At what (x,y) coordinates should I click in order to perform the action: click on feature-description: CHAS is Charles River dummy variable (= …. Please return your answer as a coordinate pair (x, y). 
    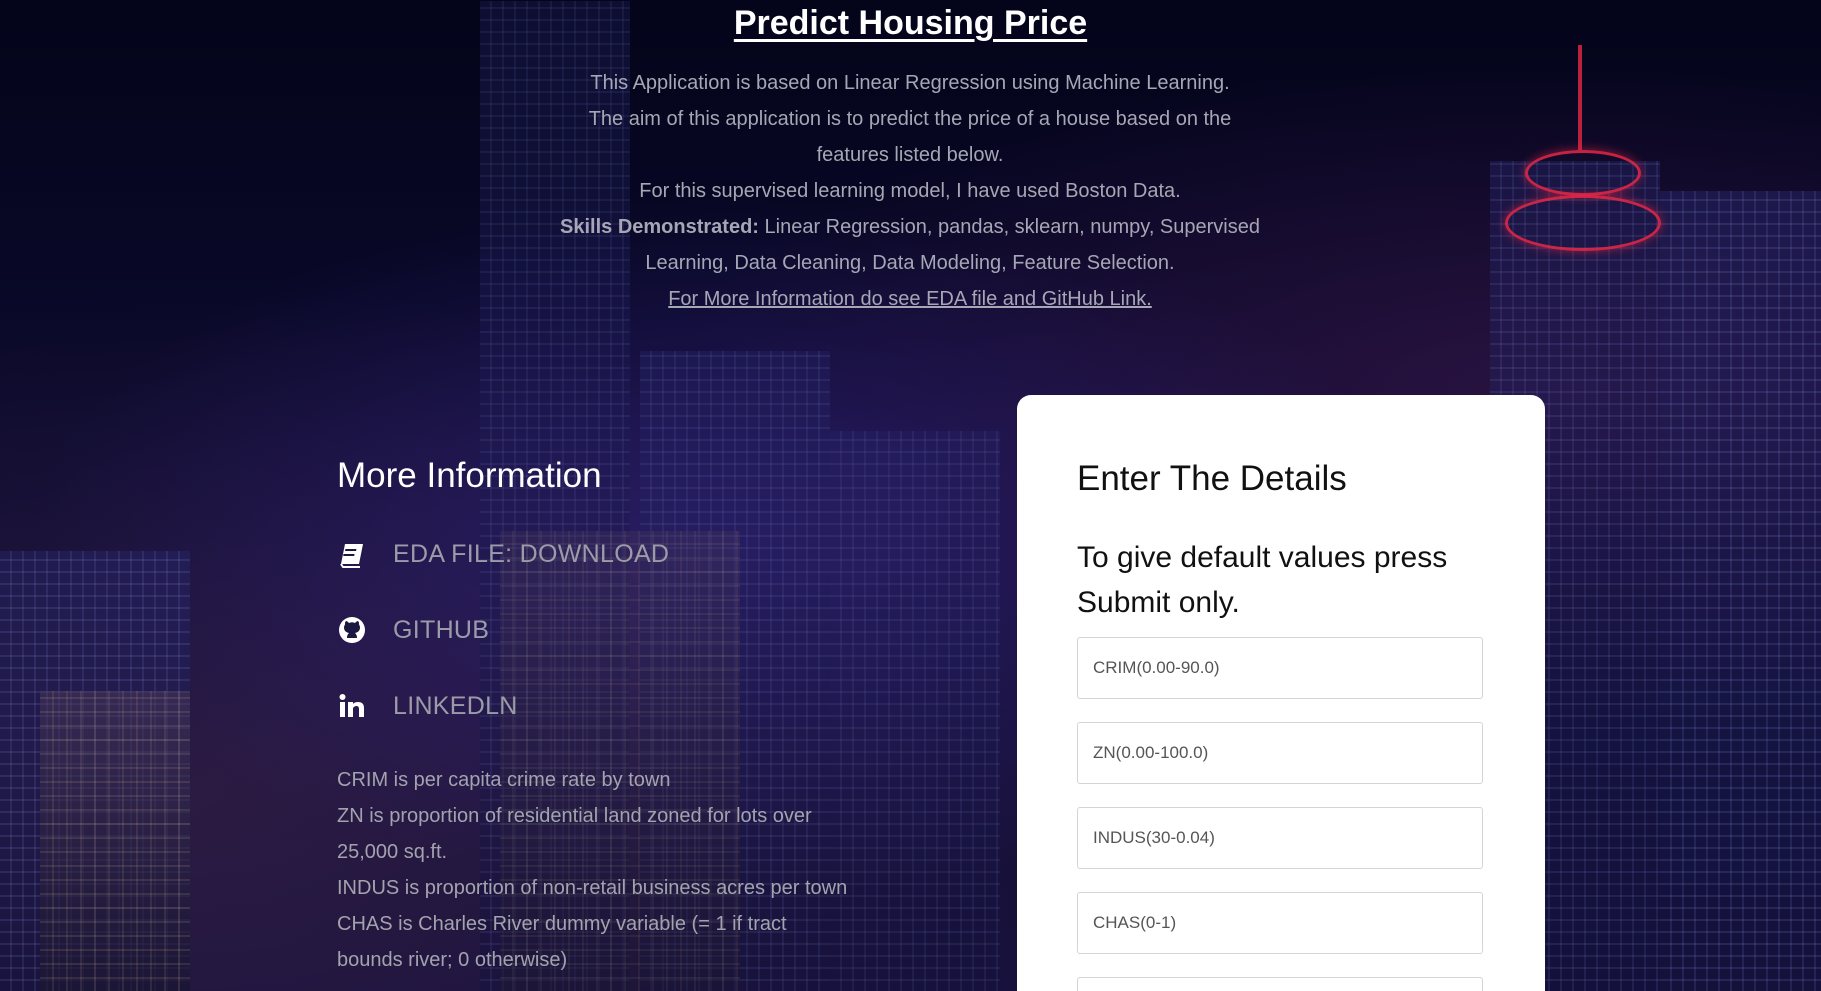
    Looking at the image, I should click on (562, 942).